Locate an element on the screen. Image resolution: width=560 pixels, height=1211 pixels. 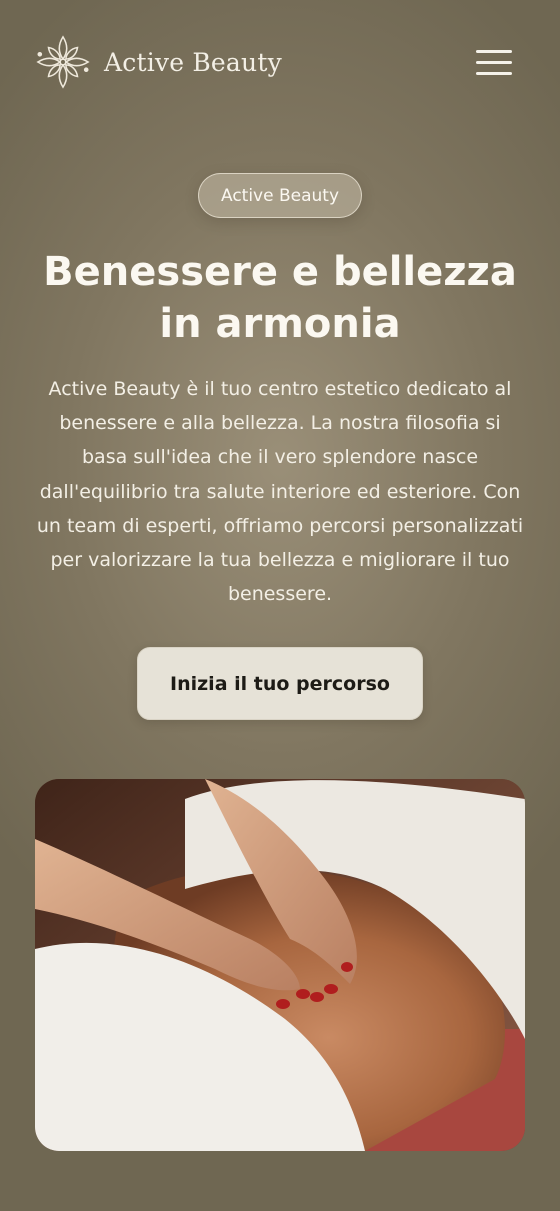
start-journey-button: Inizia il tuo percorso is located at coordinates (280, 683).